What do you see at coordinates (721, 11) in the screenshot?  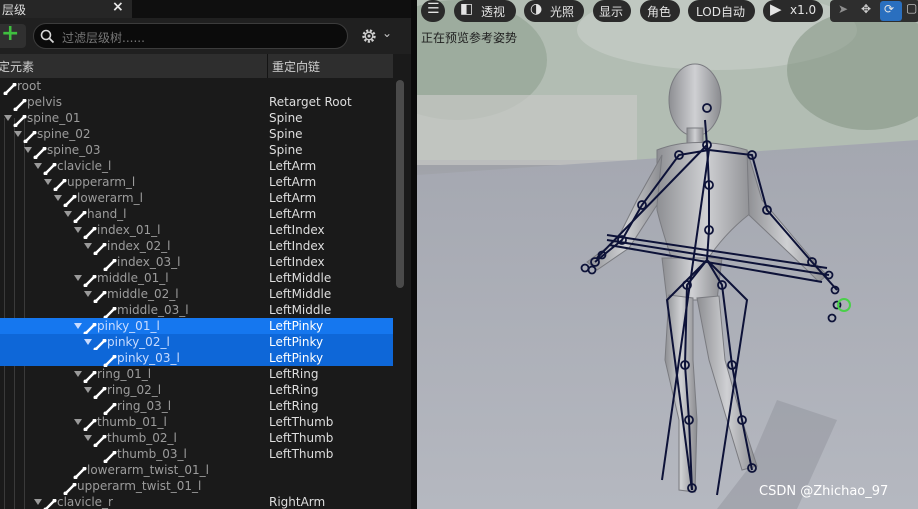 I see `lod-button: LOD自动` at bounding box center [721, 11].